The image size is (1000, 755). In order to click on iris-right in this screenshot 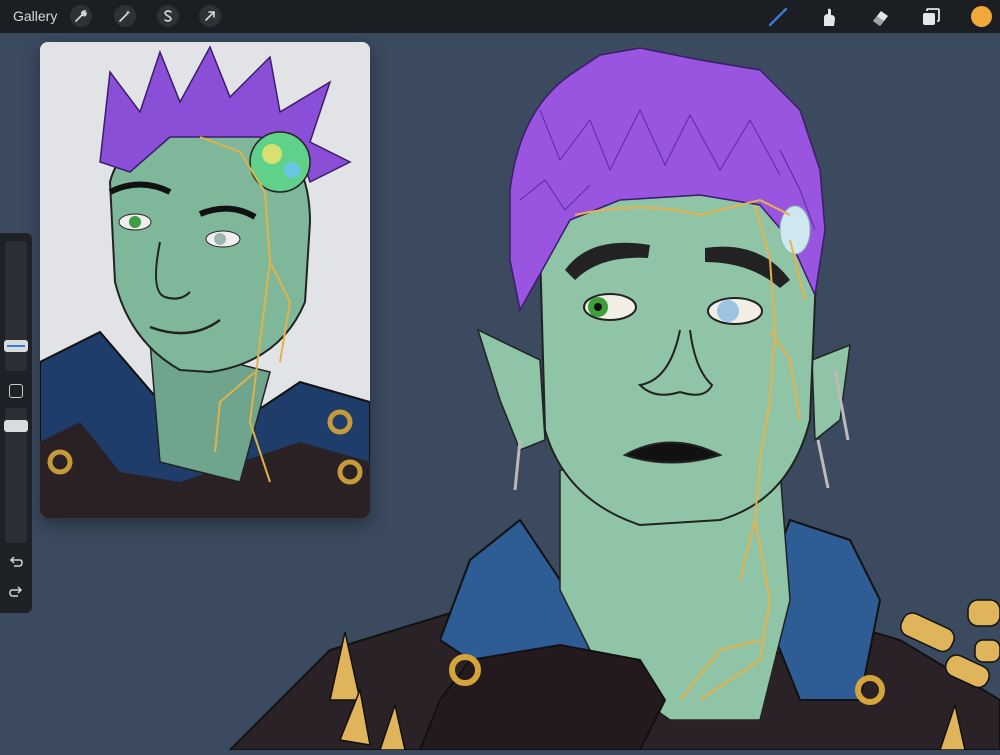, I will do `click(728, 311)`.